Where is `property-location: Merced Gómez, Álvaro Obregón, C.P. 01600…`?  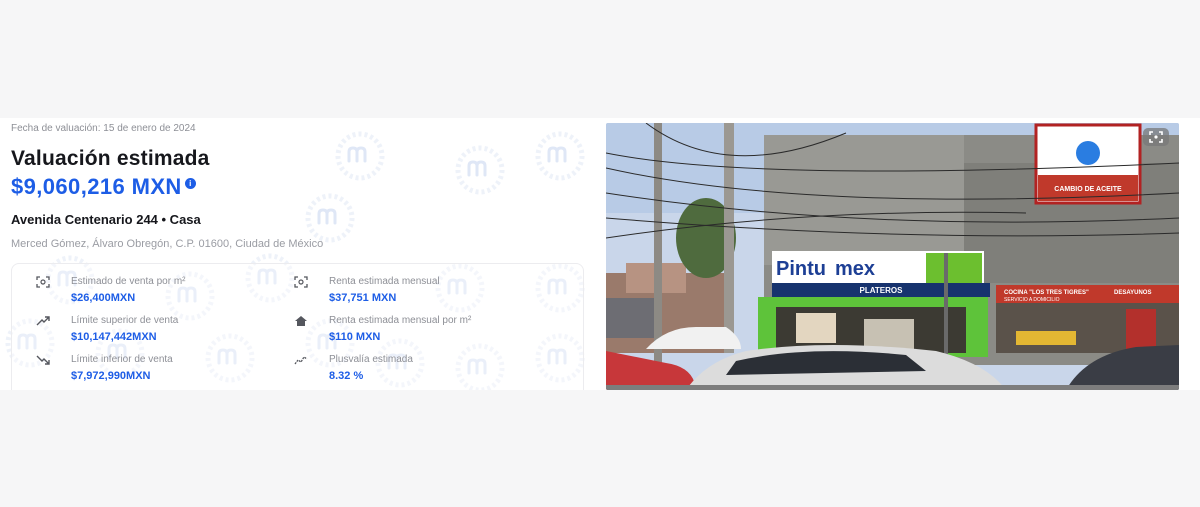 property-location: Merced Gómez, Álvaro Obregón, C.P. 01600… is located at coordinates (167, 244).